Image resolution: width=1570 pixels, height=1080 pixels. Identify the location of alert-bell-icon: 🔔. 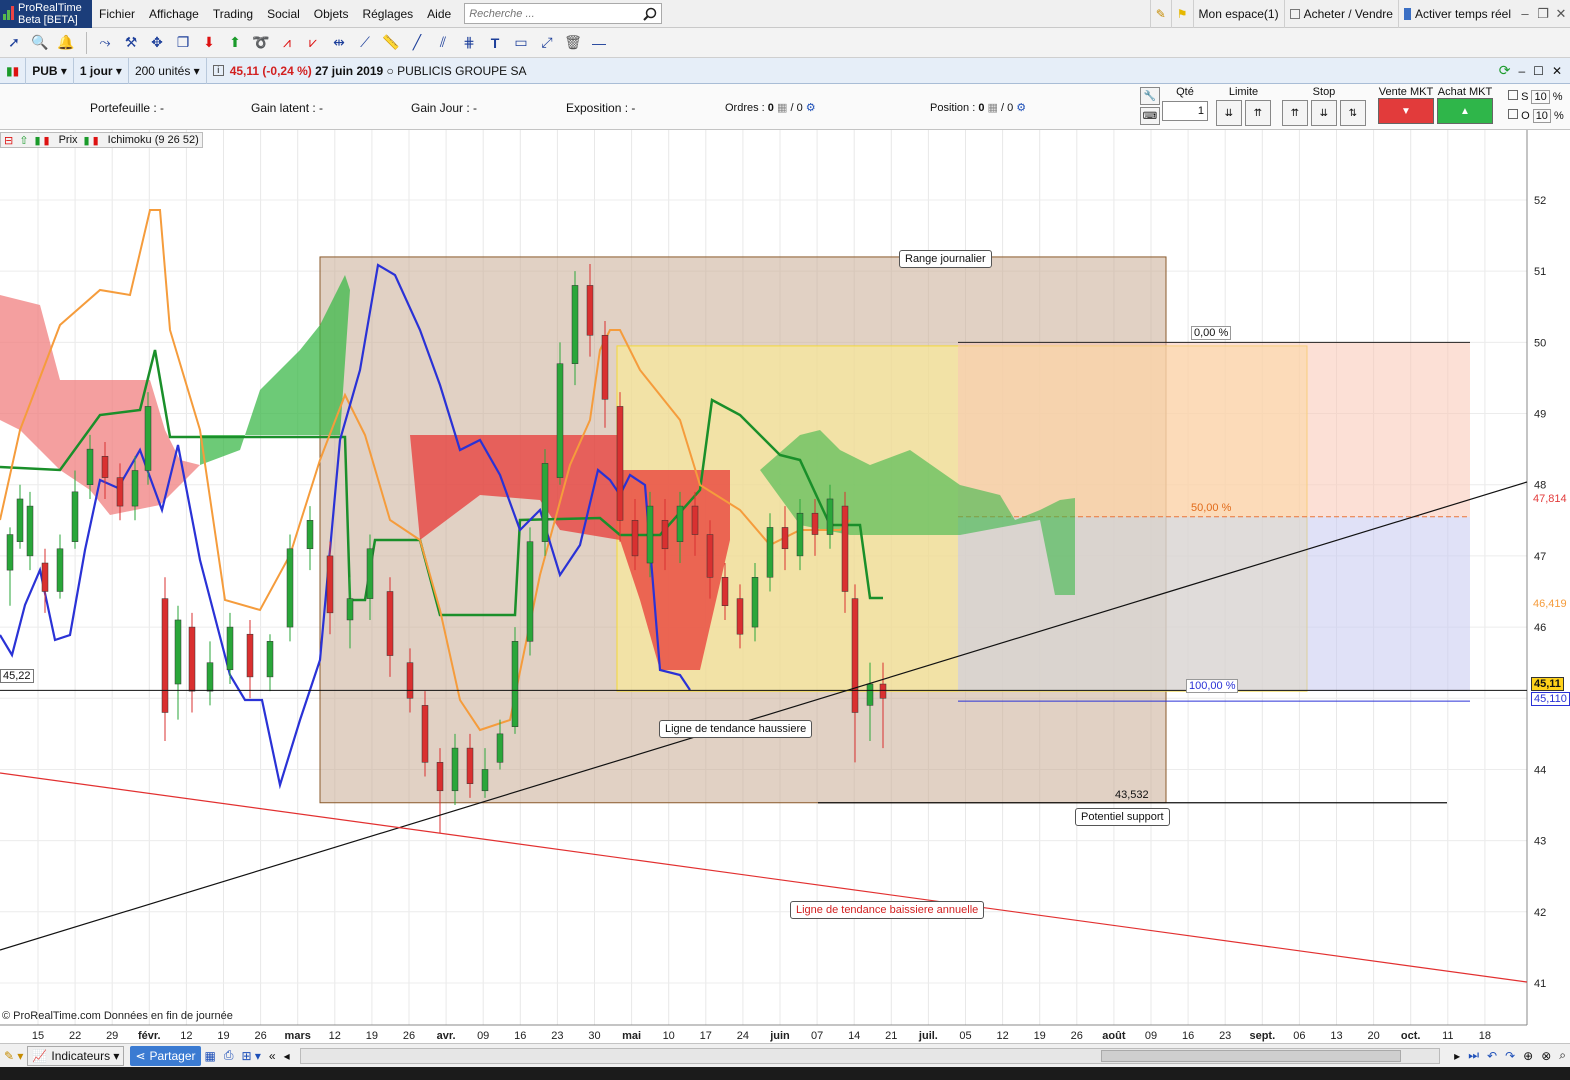
(66, 43).